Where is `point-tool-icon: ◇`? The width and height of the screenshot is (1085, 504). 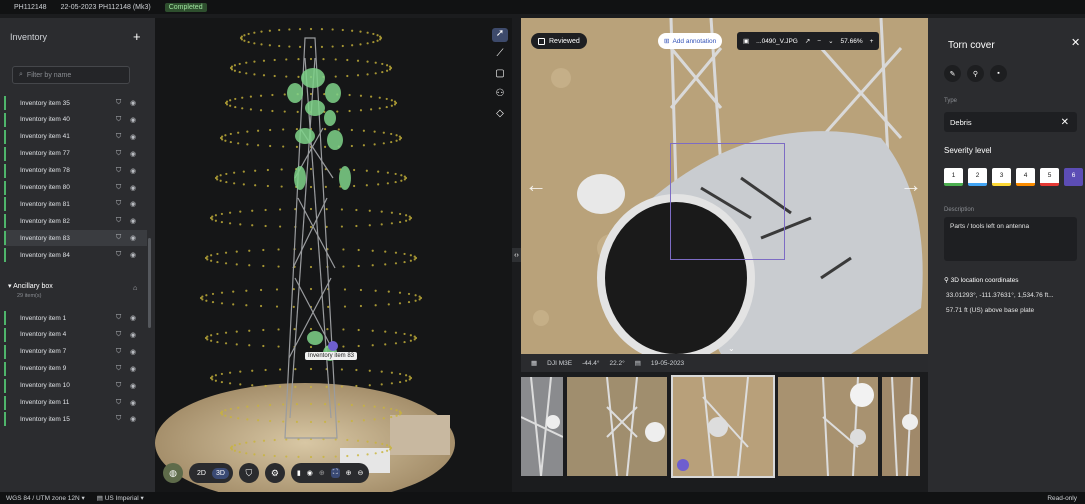
point-tool-icon: ◇ is located at coordinates (500, 115).